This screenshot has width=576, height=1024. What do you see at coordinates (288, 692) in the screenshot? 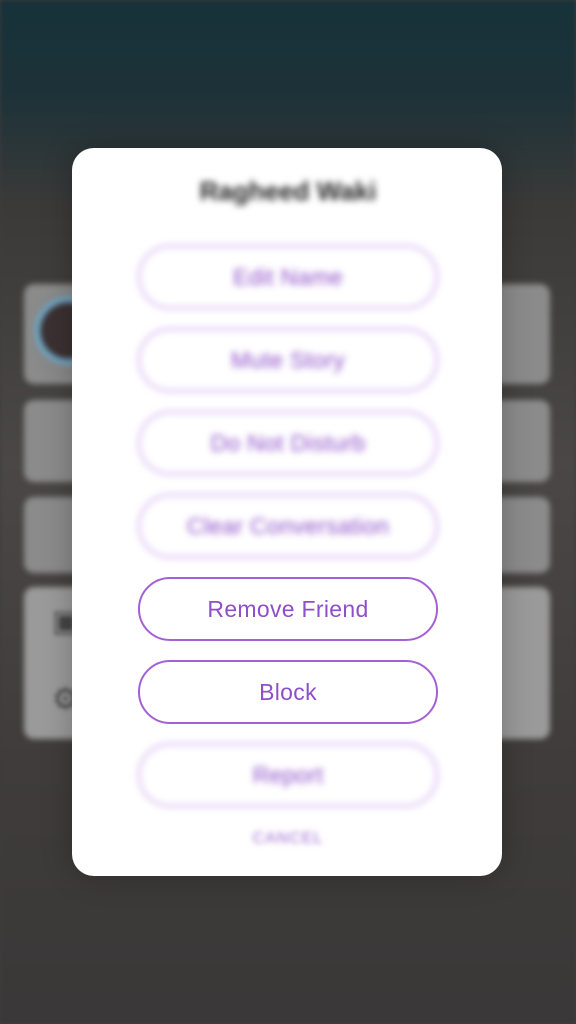
I see `block-button: Block` at bounding box center [288, 692].